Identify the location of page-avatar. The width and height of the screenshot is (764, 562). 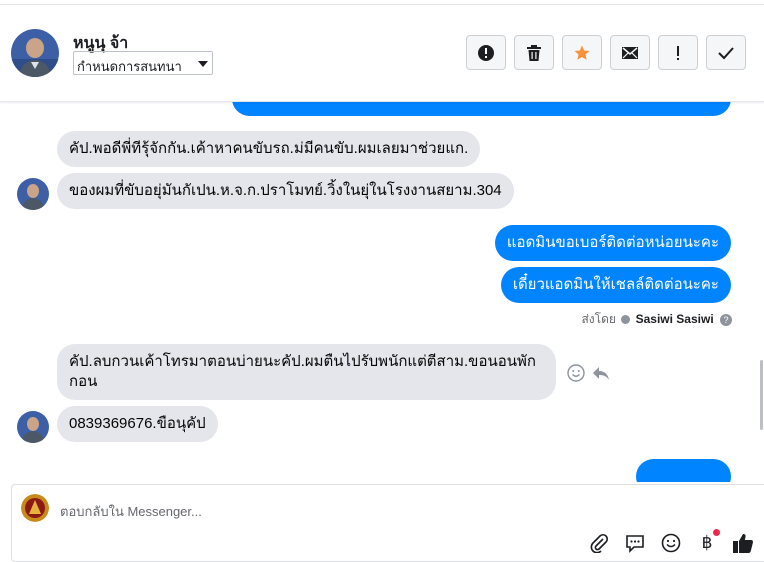
(35, 508).